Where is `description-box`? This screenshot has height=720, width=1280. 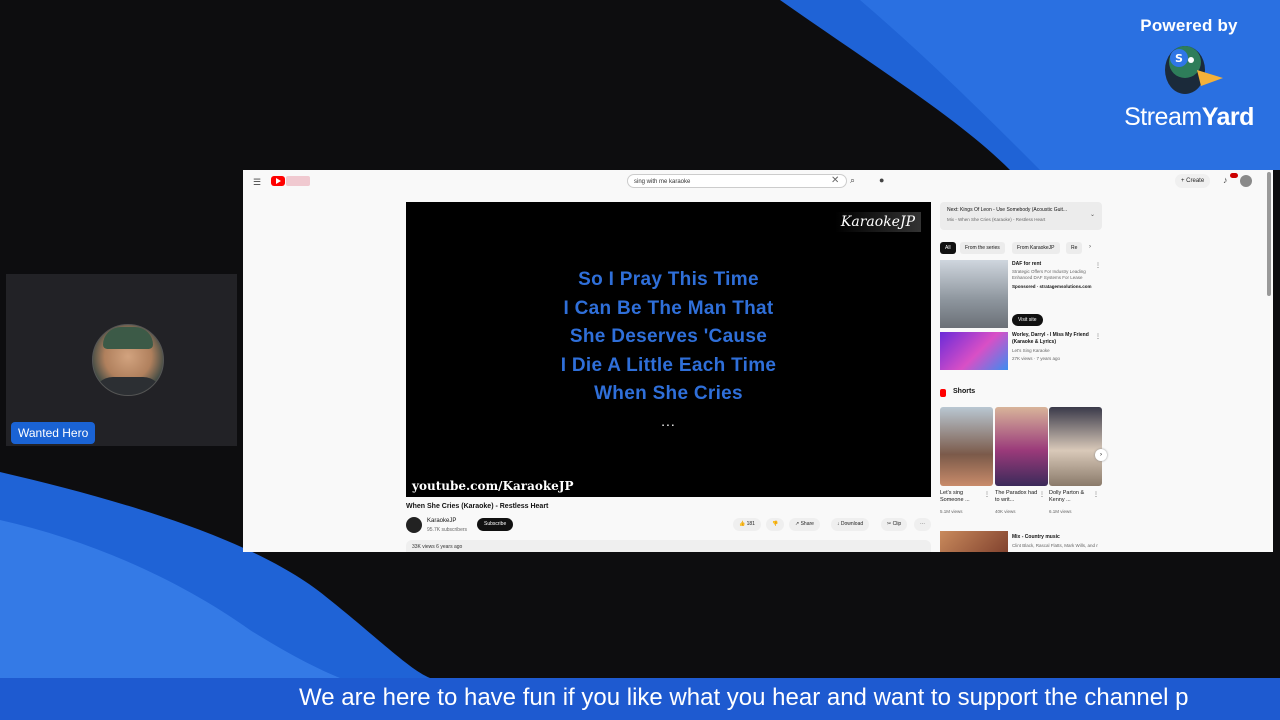
description-box is located at coordinates (668, 546).